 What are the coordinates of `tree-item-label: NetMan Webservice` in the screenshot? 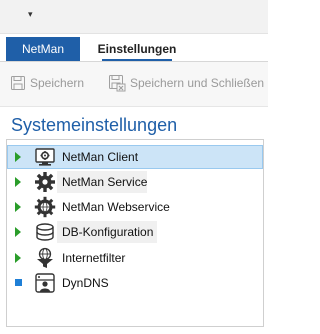 It's located at (116, 207).